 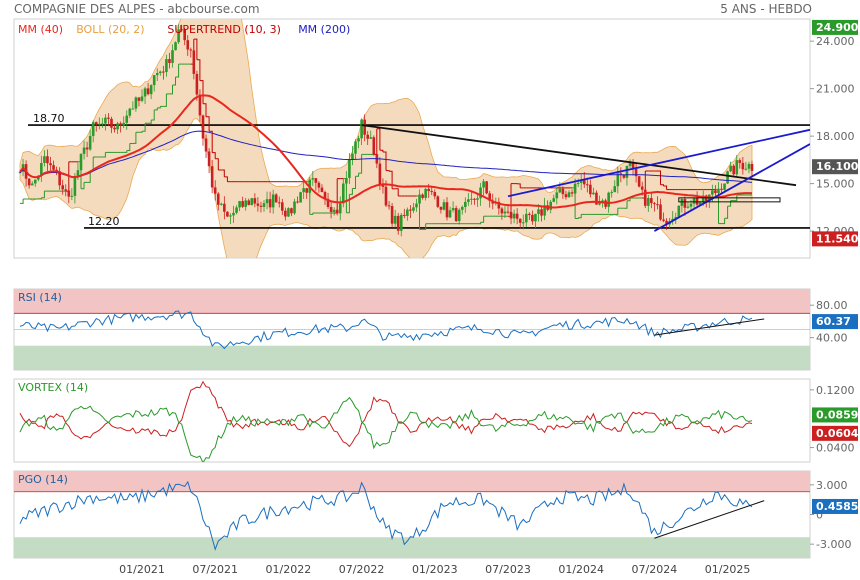 What do you see at coordinates (833, 321) in the screenshot?
I see `rsi-value: 60.37` at bounding box center [833, 321].